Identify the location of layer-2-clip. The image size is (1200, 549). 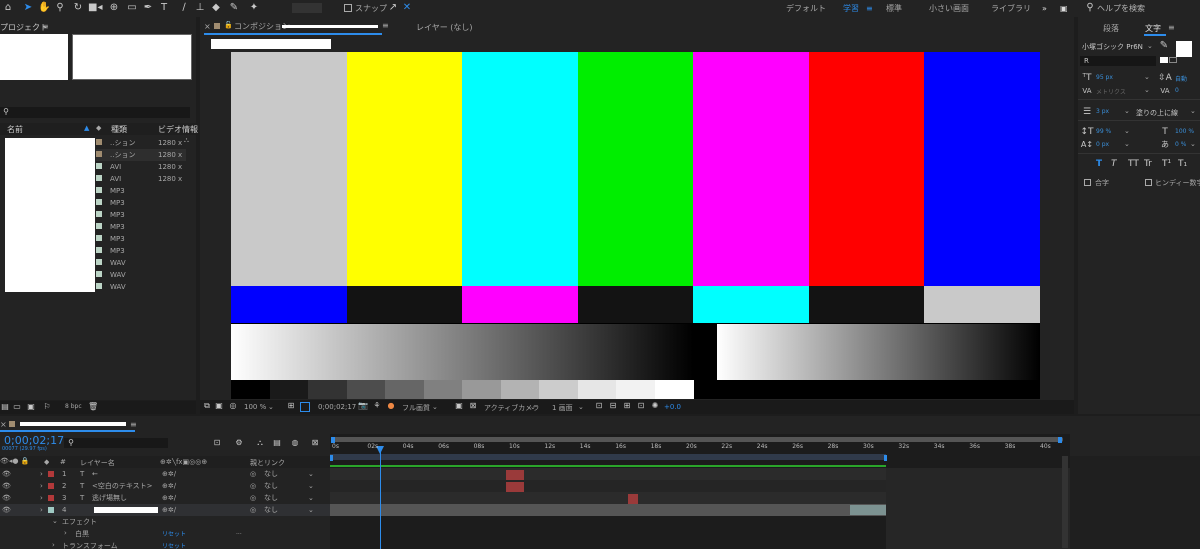
(515, 487).